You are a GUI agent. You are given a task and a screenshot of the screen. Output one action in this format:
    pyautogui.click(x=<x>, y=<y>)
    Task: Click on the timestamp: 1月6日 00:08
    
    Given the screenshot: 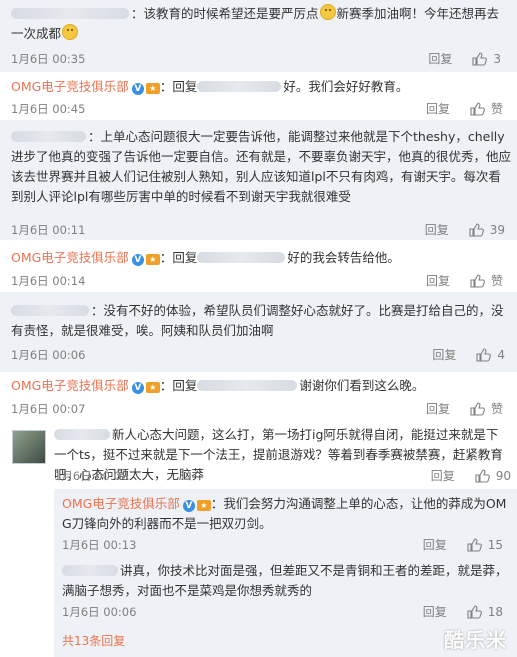 What is the action you would take?
    pyautogui.click(x=91, y=476)
    